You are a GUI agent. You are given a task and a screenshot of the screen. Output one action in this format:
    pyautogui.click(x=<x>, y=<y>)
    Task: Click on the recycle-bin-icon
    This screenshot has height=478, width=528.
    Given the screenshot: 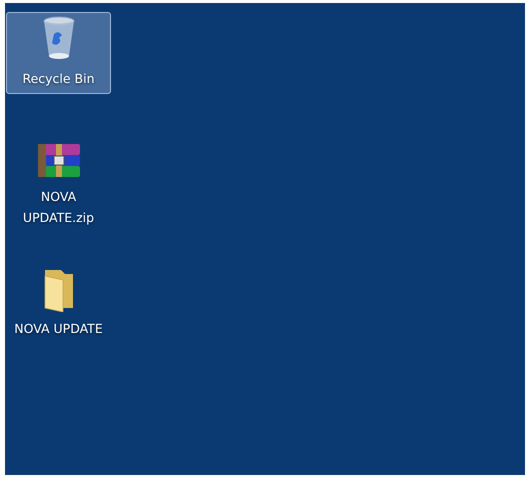 What is the action you would take?
    pyautogui.click(x=59, y=39)
    